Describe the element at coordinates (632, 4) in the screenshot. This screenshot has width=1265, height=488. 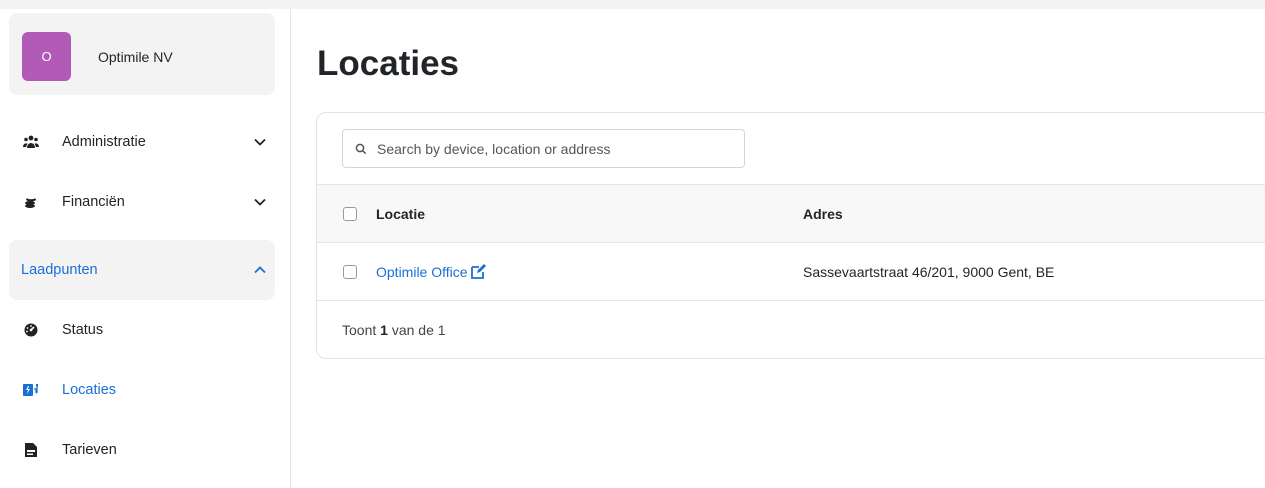
I see `top-strip` at that location.